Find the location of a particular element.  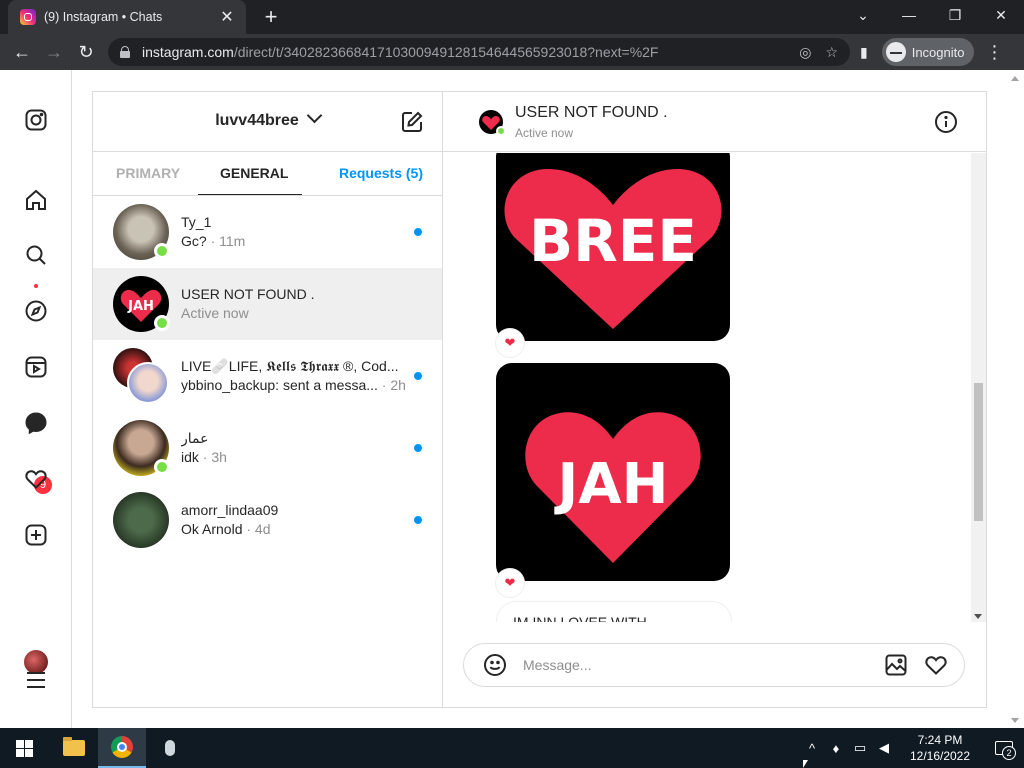

account-switcher: luvv44bree is located at coordinates (267, 118).